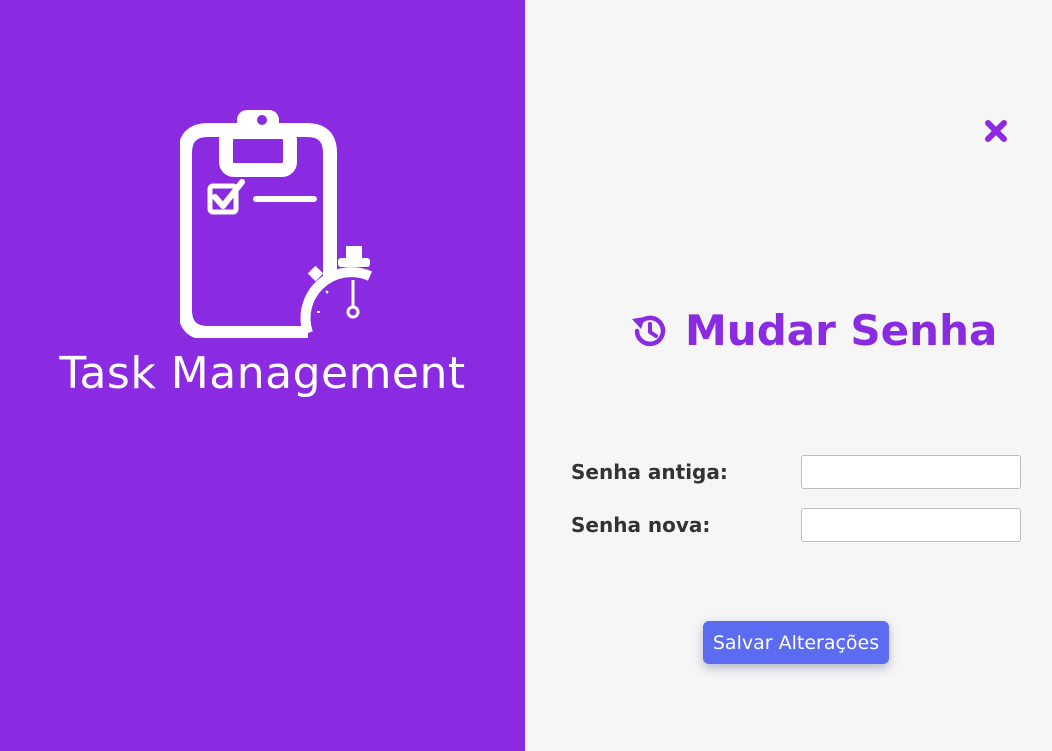 This screenshot has width=1052, height=751. I want to click on old-password-input, so click(911, 472).